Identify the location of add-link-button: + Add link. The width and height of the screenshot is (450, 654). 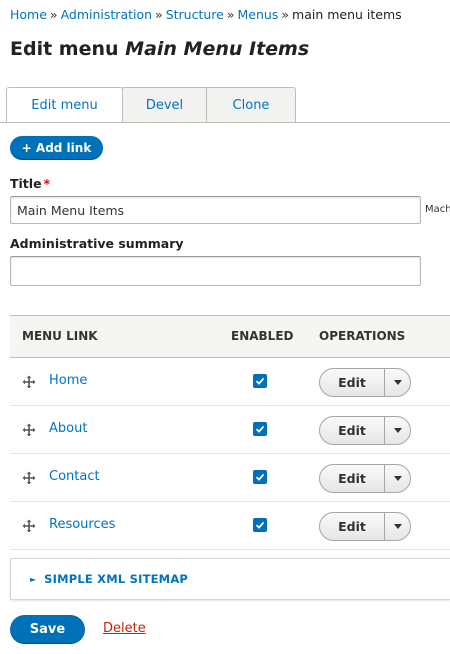
(56, 148).